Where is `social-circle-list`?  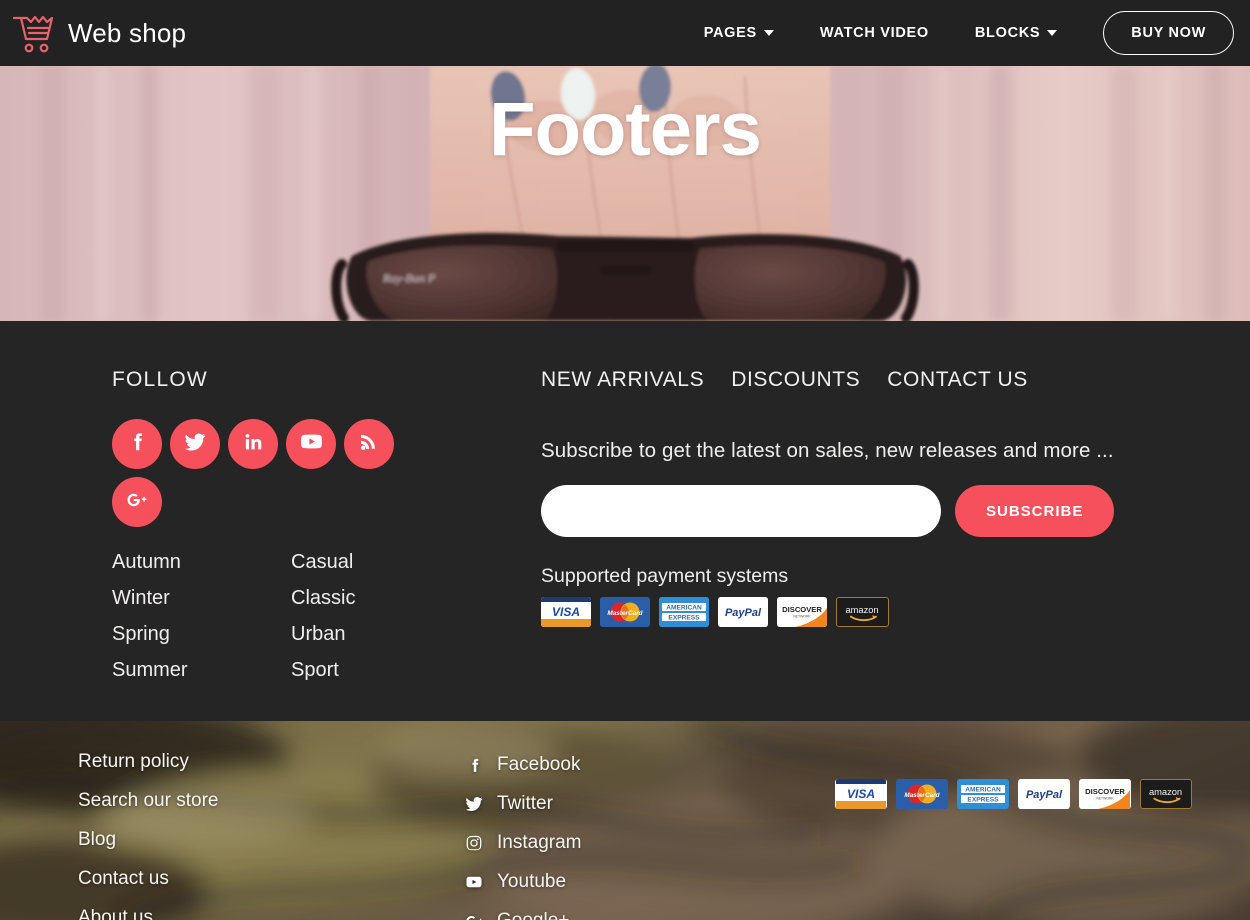 social-circle-list is located at coordinates (257, 473).